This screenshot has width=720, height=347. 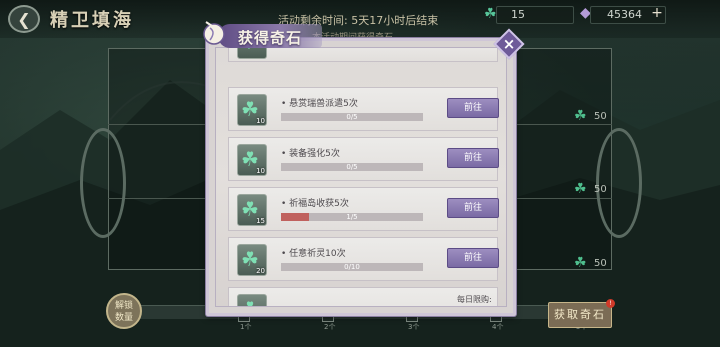 What do you see at coordinates (214, 33) in the screenshot?
I see `moon-orb-icon` at bounding box center [214, 33].